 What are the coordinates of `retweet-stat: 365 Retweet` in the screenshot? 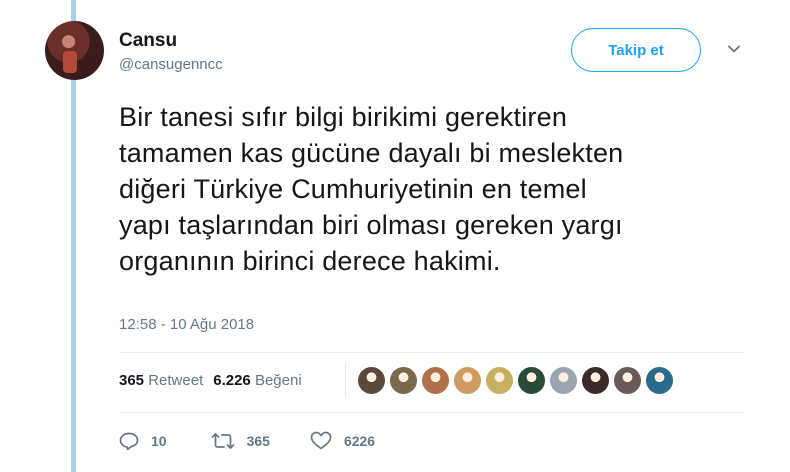 It's located at (161, 380).